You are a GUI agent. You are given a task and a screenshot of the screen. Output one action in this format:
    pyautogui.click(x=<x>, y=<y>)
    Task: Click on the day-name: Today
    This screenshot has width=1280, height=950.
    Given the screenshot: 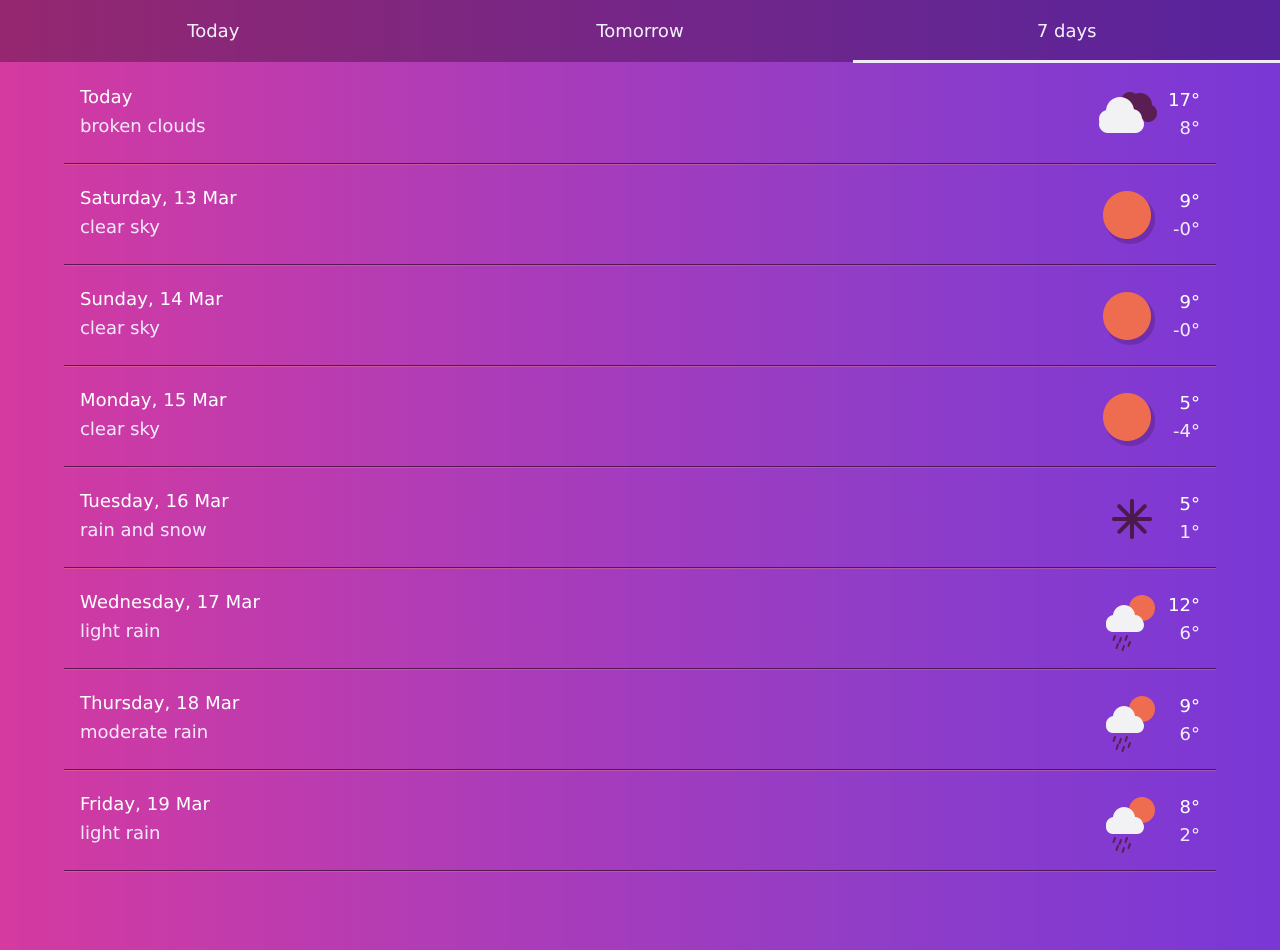 What is the action you would take?
    pyautogui.click(x=106, y=97)
    